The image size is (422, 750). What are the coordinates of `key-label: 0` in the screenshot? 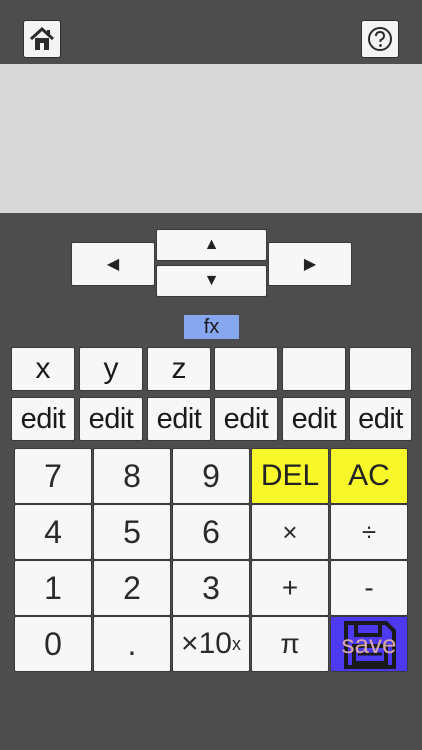 It's located at (53, 643).